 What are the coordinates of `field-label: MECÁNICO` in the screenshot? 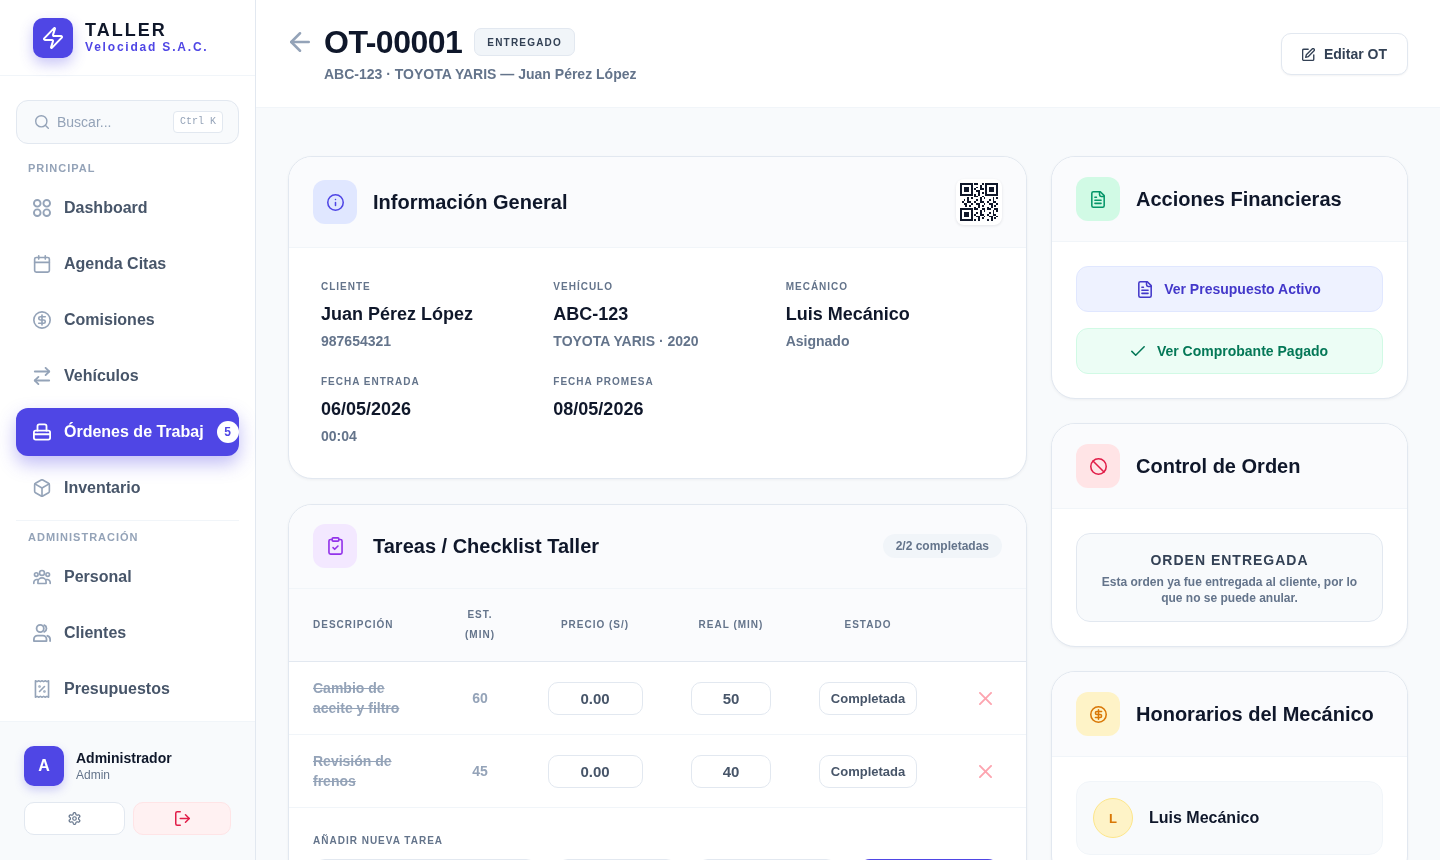 It's located at (817, 287).